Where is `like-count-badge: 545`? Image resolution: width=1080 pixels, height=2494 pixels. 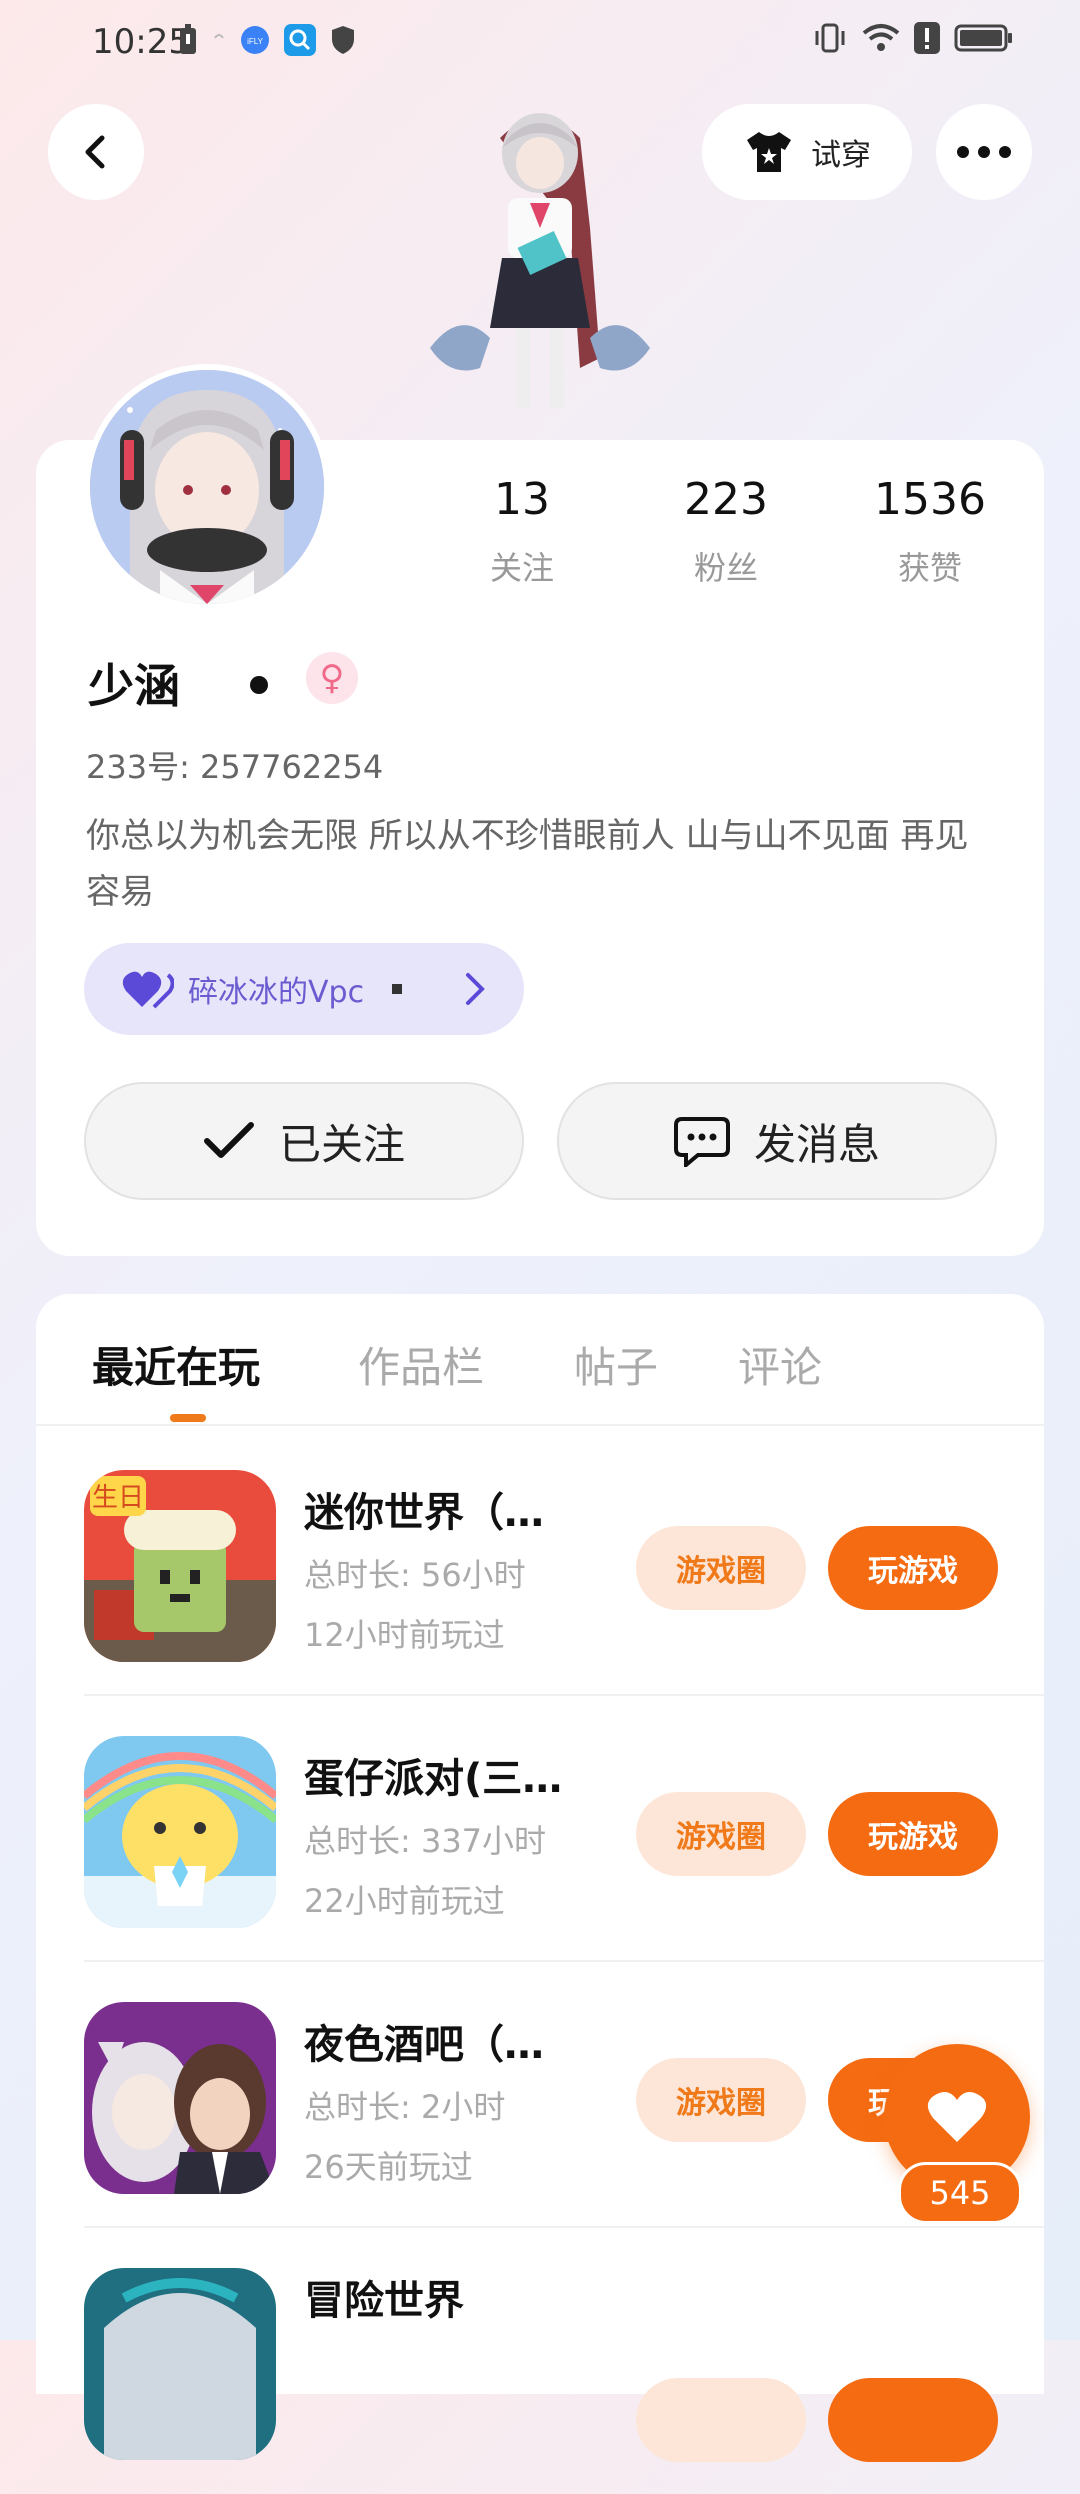
like-count-badge: 545 is located at coordinates (960, 2193).